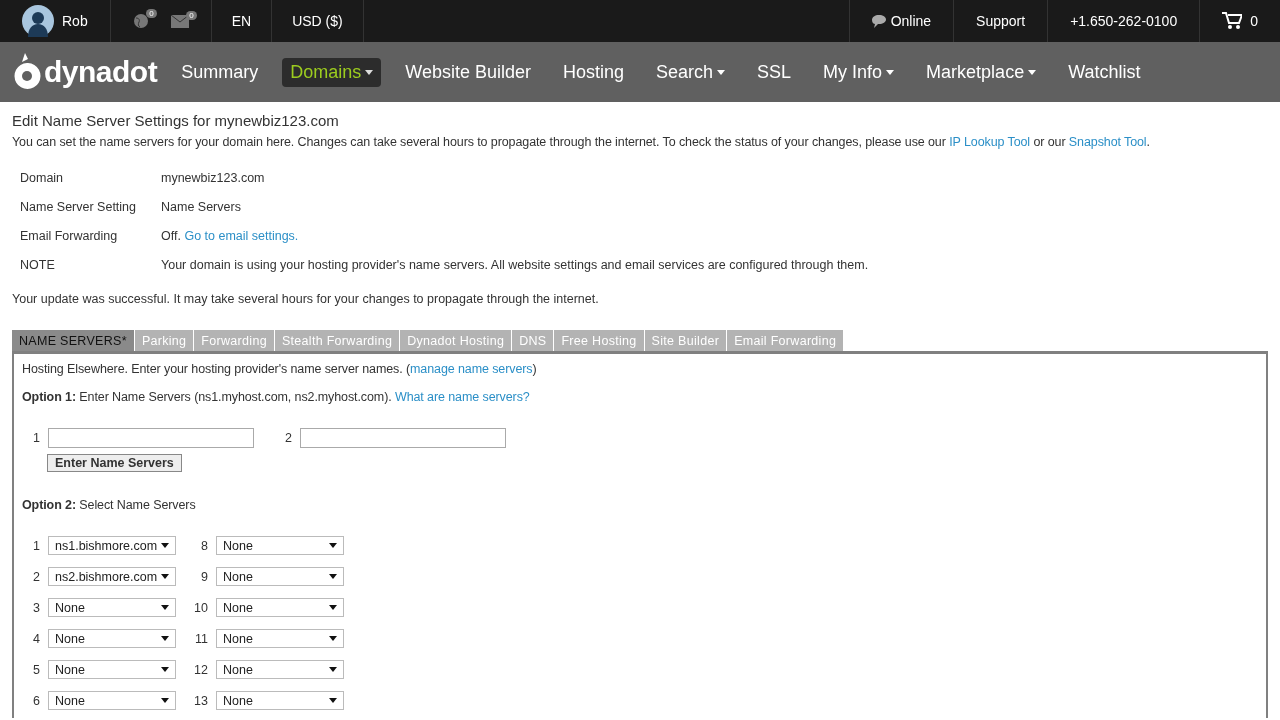 The width and height of the screenshot is (1280, 720). Describe the element at coordinates (306, 299) in the screenshot. I see `success-message: Your update was successful. It may take several hours for your changes to propagate through the internet.` at that location.